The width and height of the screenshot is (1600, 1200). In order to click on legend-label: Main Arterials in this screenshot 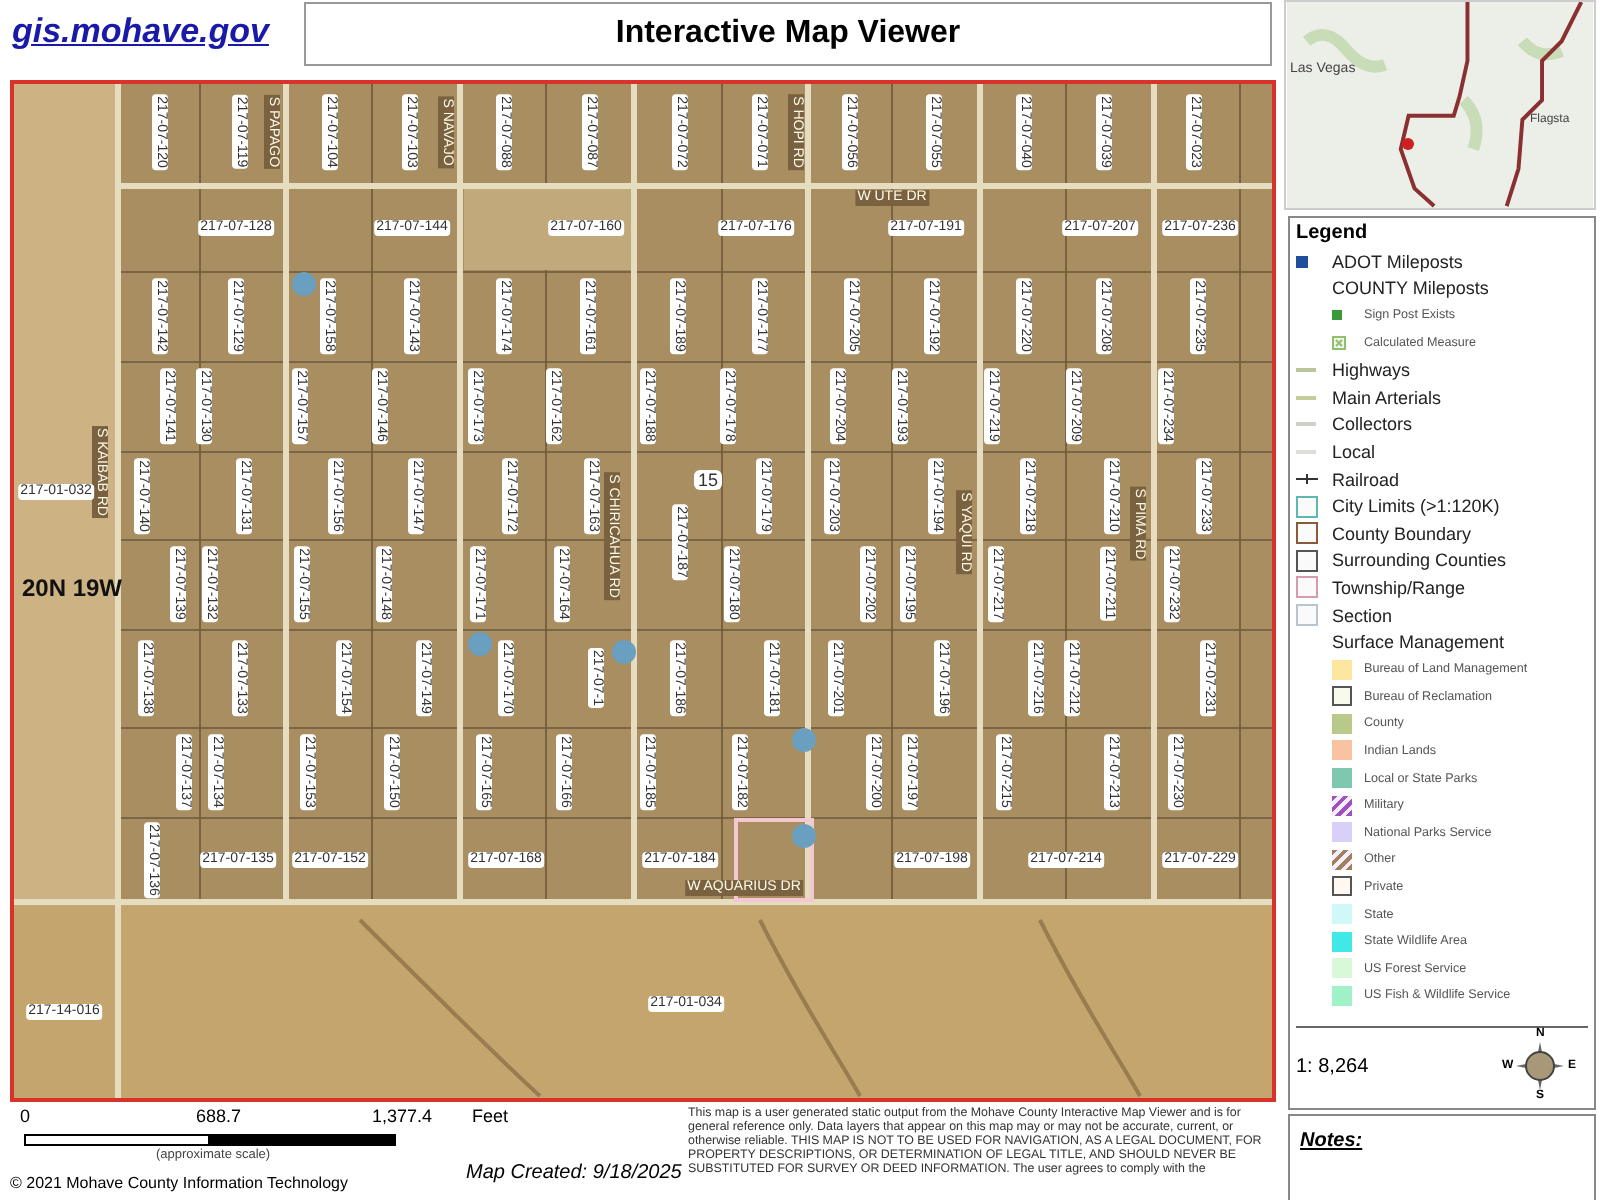, I will do `click(1387, 397)`.